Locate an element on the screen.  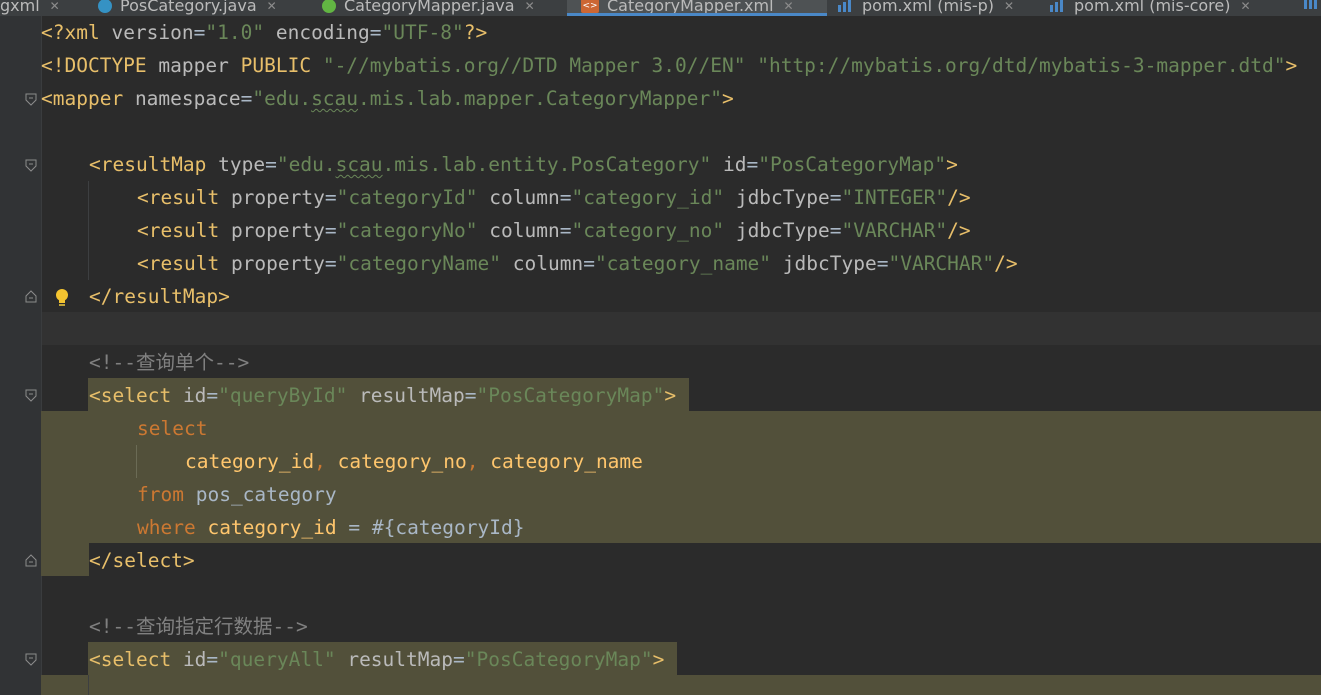
tag-punct: ?> is located at coordinates (475, 32).